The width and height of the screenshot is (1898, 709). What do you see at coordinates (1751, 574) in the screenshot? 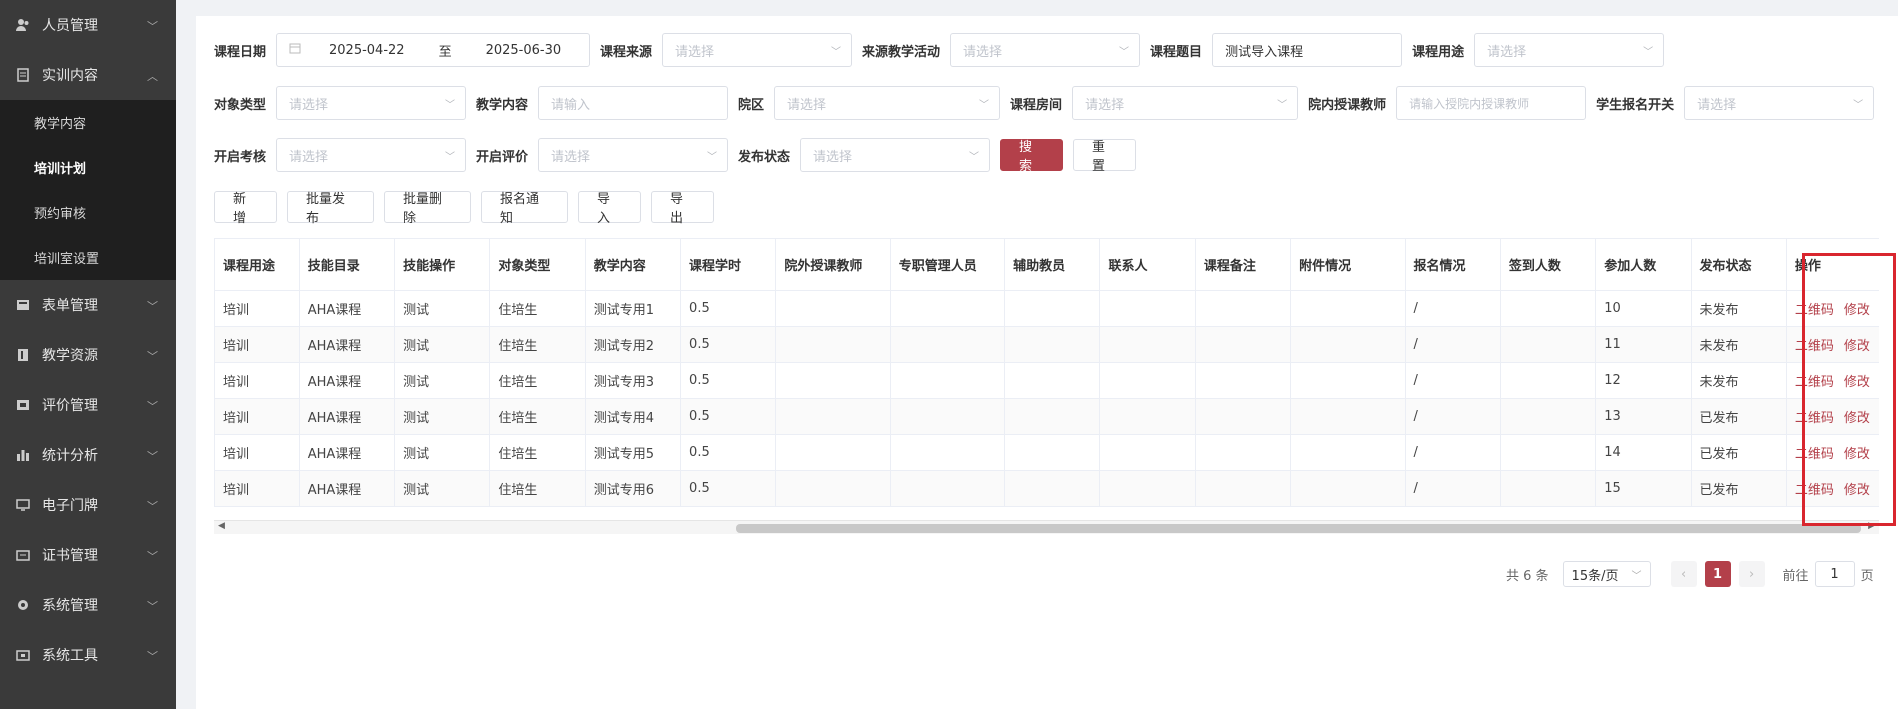
I see `next-page-button: ›` at bounding box center [1751, 574].